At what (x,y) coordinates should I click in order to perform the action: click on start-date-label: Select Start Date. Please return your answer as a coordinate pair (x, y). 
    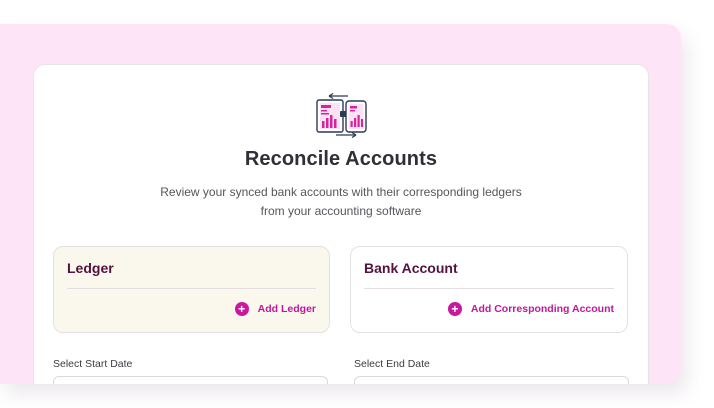
    Looking at the image, I should click on (93, 364).